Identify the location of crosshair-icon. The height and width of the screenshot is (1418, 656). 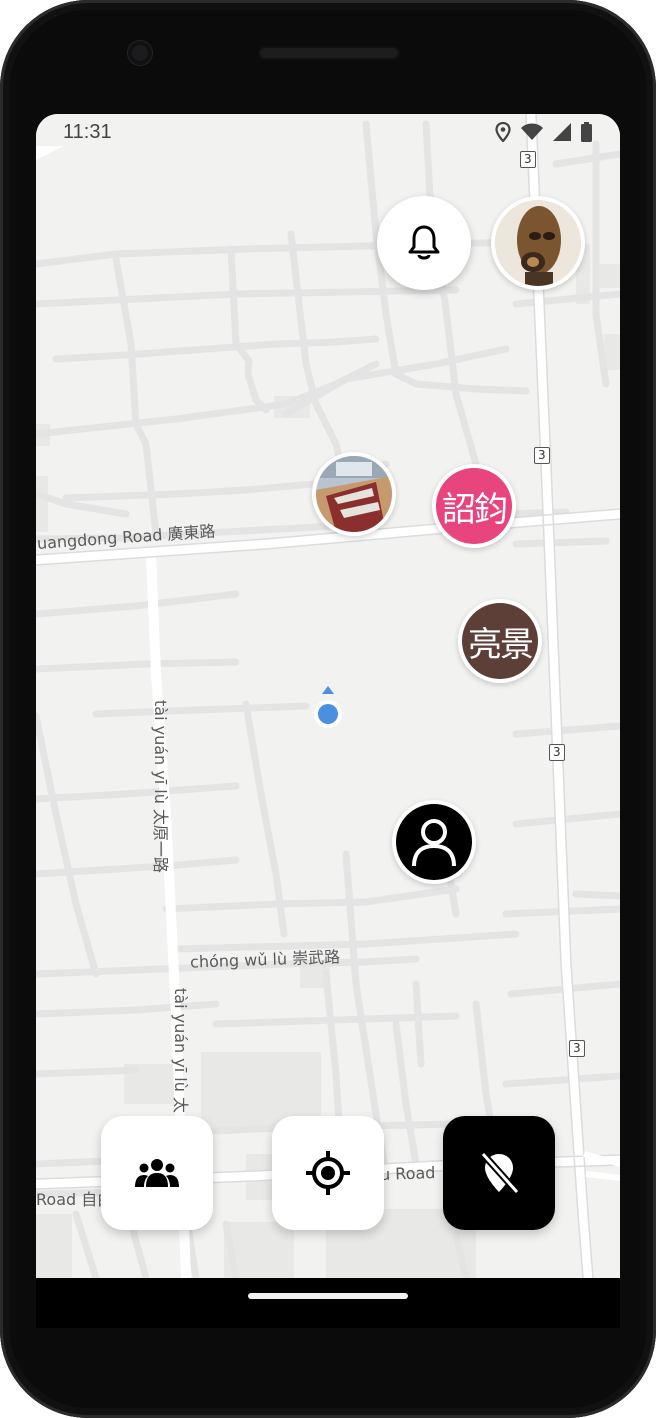
(328, 1173).